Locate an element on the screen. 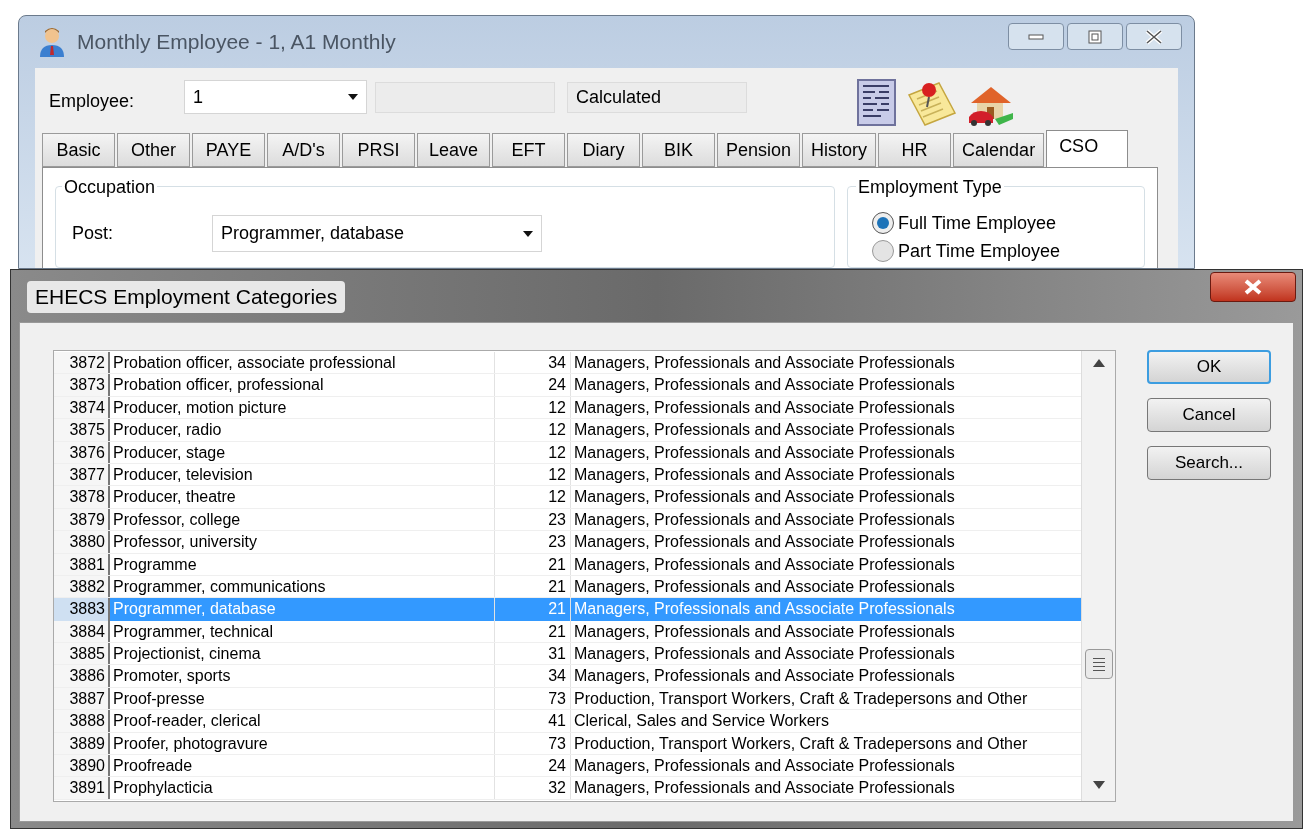 Image resolution: width=1303 pixels, height=832 pixels. list-row: 3873 Probation officer, professional 24 Managers, Professionals and Associate Professionals is located at coordinates (567, 385).